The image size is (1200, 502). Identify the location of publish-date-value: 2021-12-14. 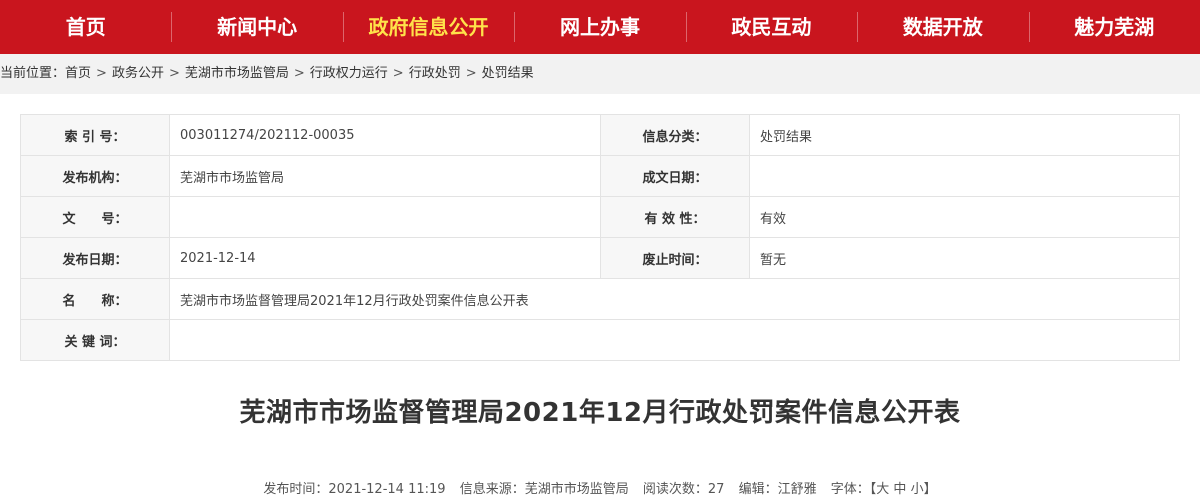
(385, 258).